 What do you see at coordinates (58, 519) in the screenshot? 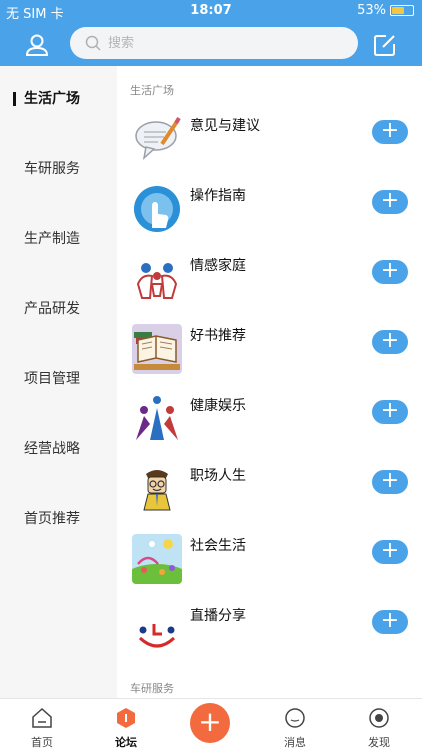
I see `sidebar-item-home-recommend: 首页推荐` at bounding box center [58, 519].